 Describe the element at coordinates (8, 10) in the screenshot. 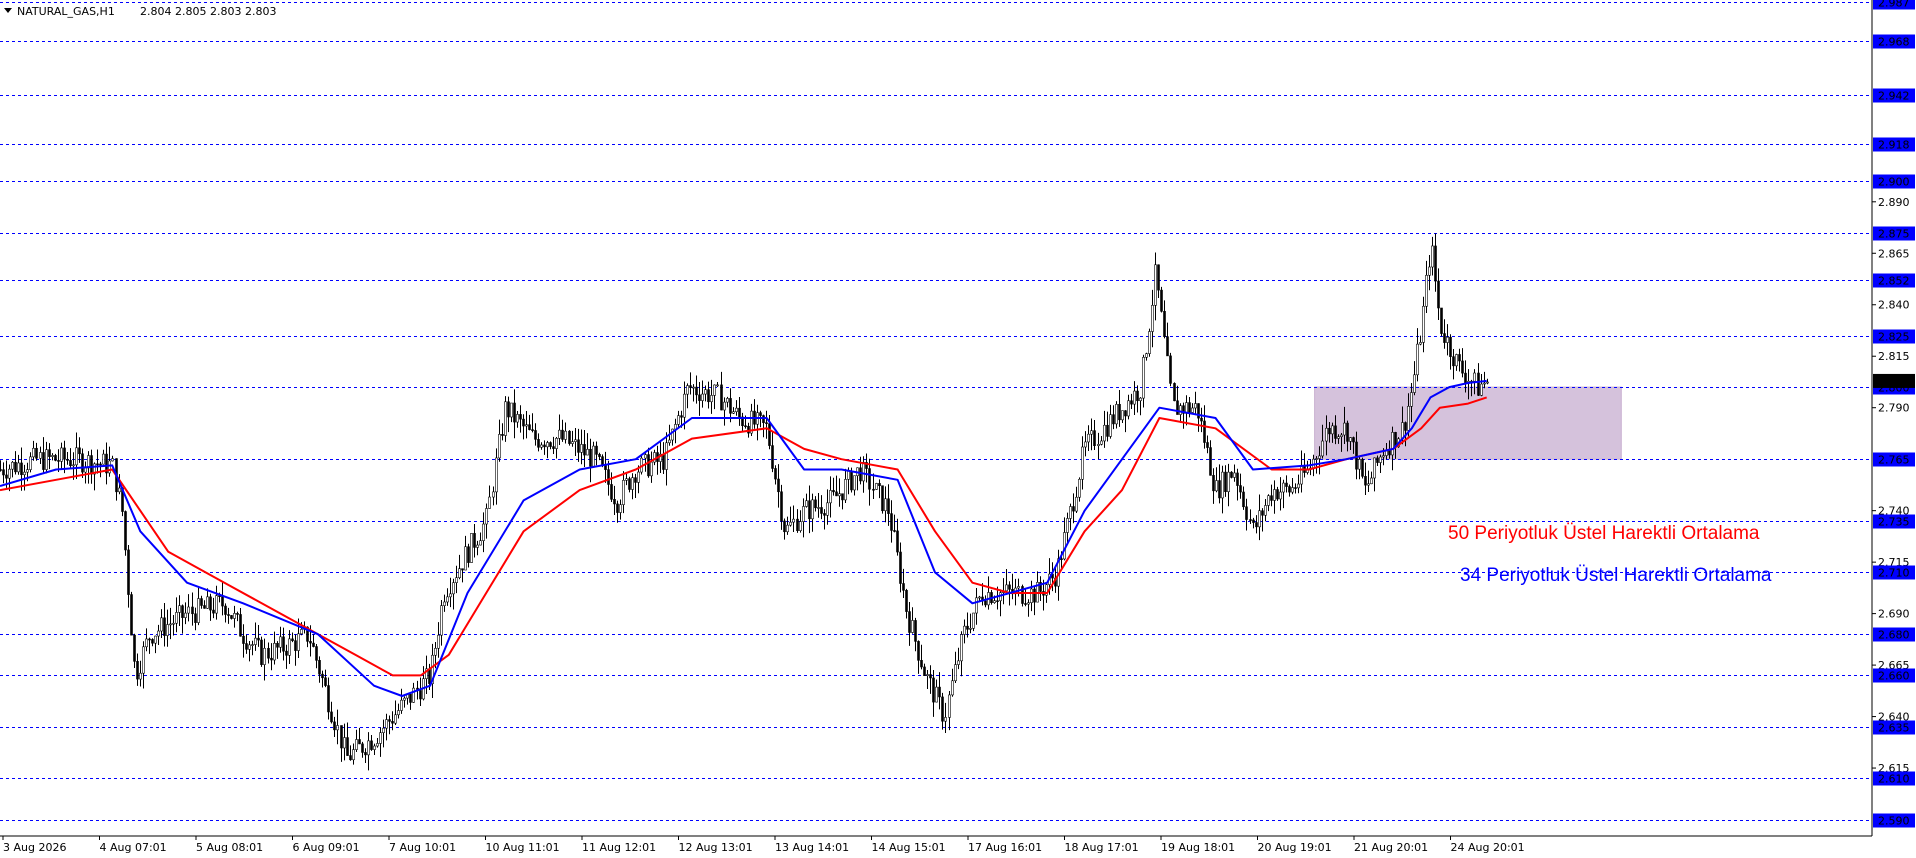

I see `collapse-triangle-icon` at that location.